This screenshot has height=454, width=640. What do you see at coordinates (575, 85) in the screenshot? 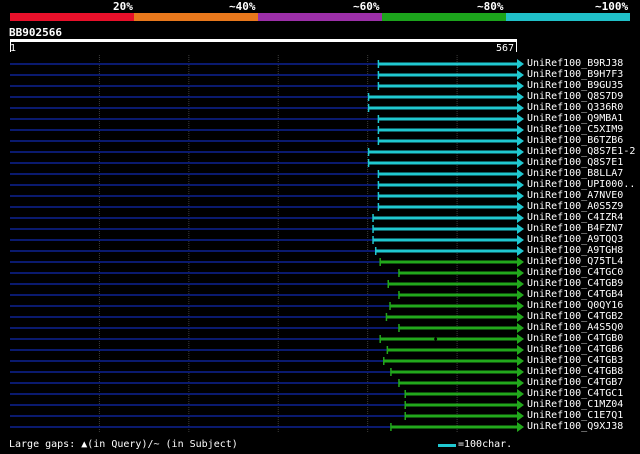
I see `hit-label: UniRef100_B9GU35` at bounding box center [575, 85].